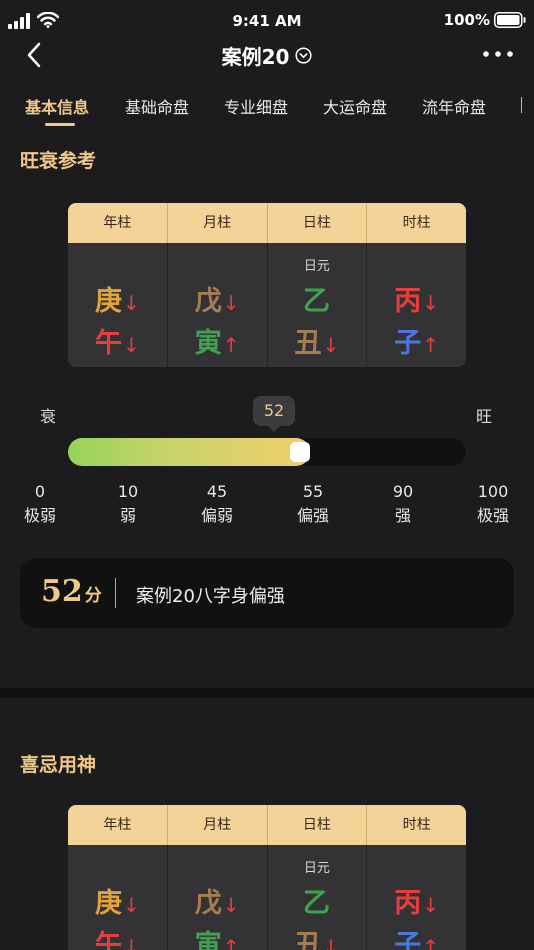  I want to click on strength-slider-fill, so click(189, 452).